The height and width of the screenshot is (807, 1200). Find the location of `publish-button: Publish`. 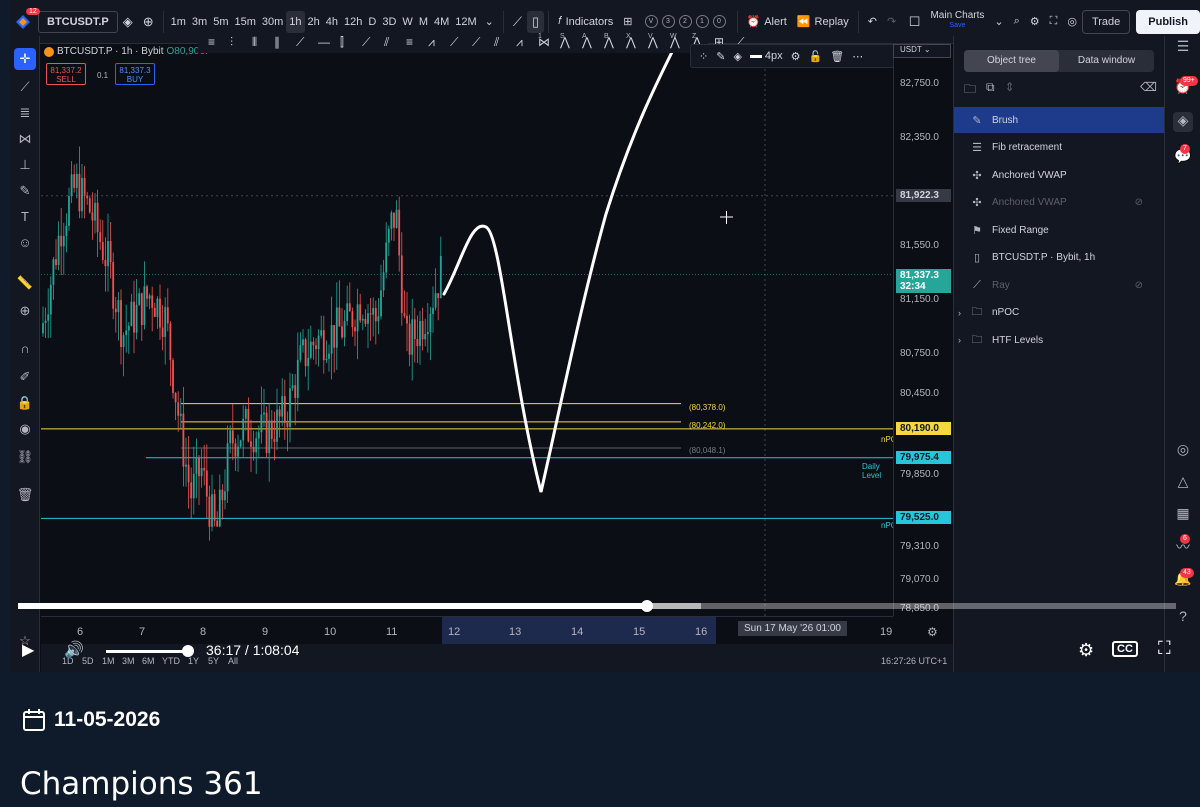

publish-button: Publish is located at coordinates (1168, 21).